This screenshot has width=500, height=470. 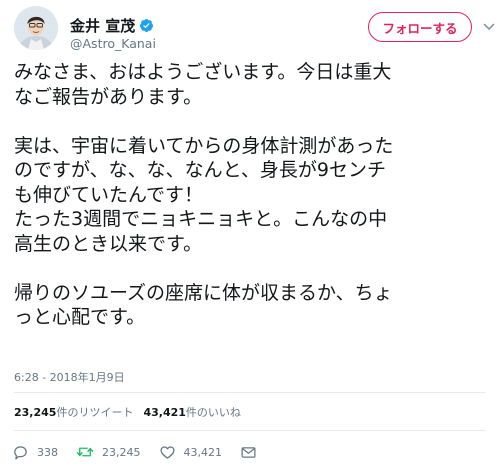 What do you see at coordinates (489, 27) in the screenshot?
I see `chevron-down-icon` at bounding box center [489, 27].